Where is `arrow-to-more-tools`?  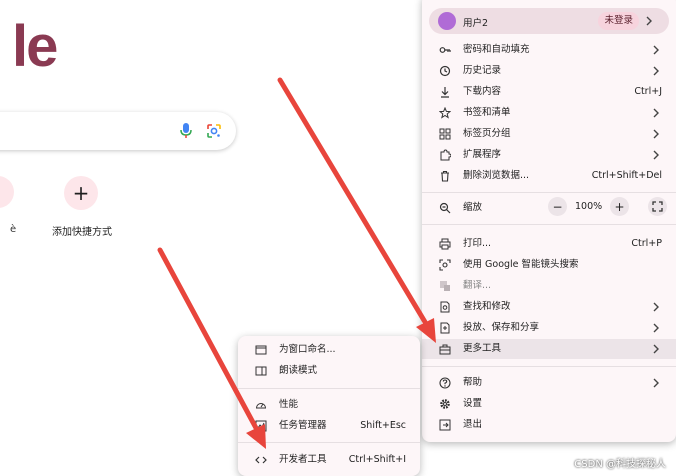
arrow-to-more-tools is located at coordinates (356, 210).